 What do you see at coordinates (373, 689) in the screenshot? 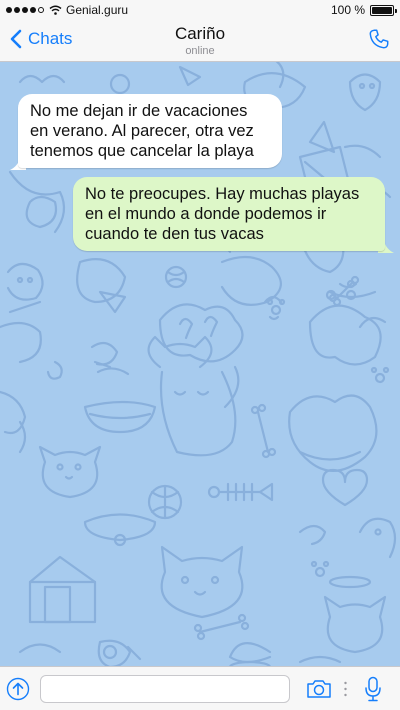
I see `microphone-icon` at bounding box center [373, 689].